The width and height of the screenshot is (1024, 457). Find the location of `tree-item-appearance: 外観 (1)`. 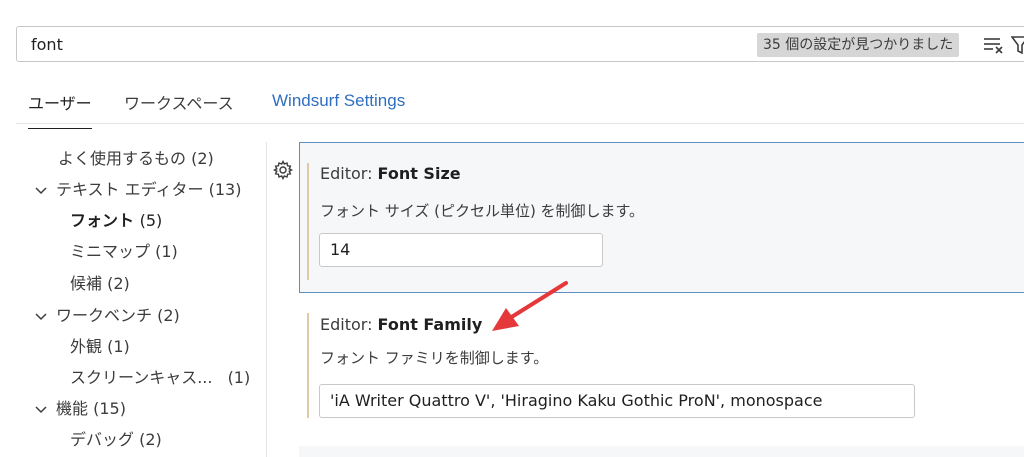

tree-item-appearance: 外観 (1) is located at coordinates (100, 347).